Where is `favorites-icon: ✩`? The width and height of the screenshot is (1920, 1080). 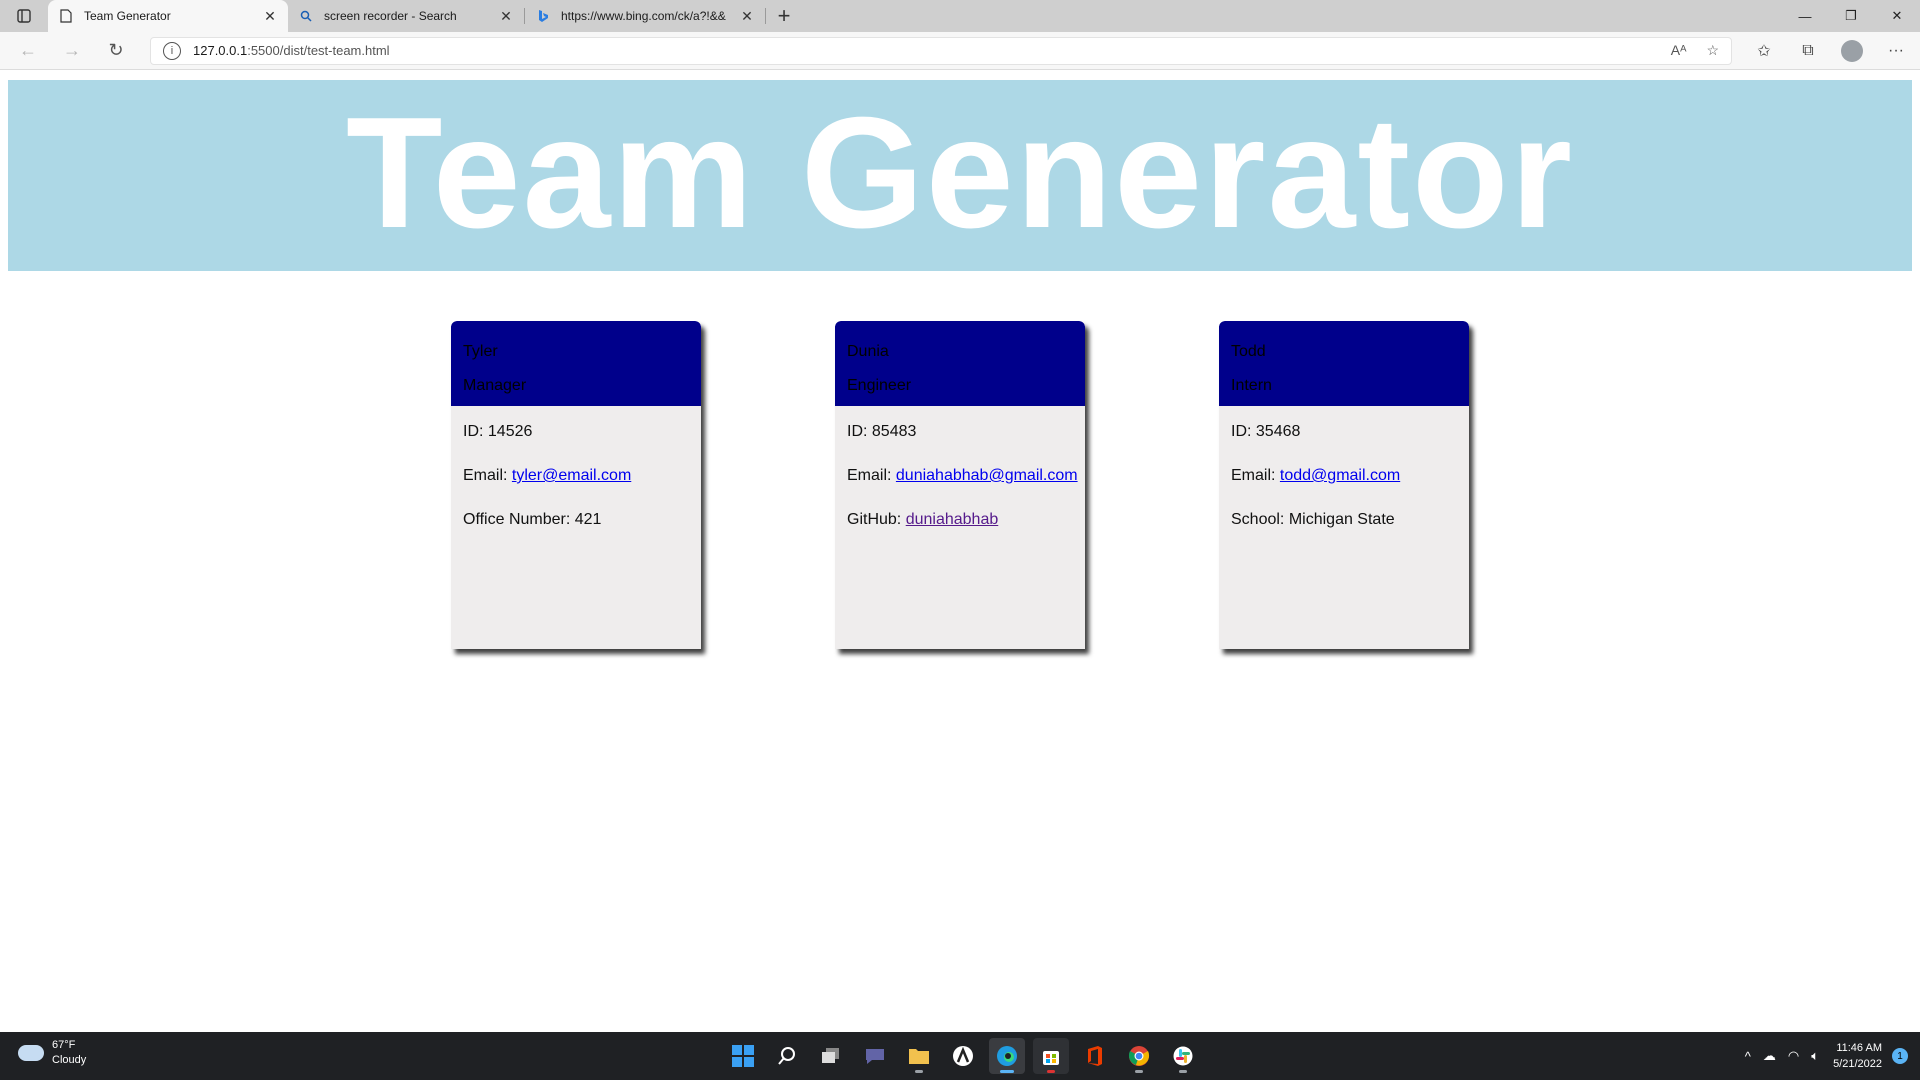 favorites-icon: ✩ is located at coordinates (1764, 51).